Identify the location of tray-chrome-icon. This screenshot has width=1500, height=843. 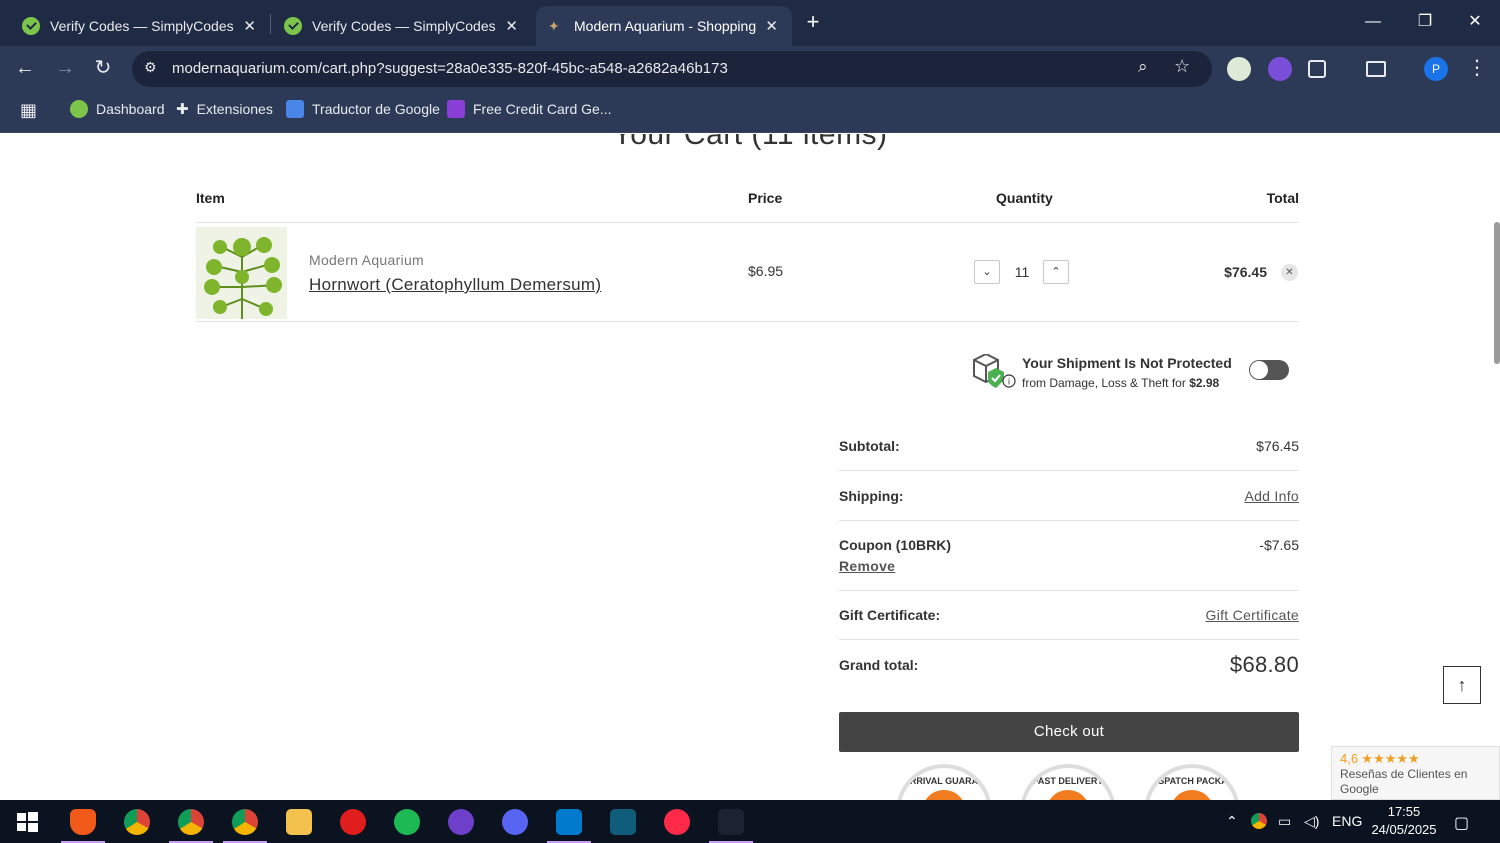
(1259, 821).